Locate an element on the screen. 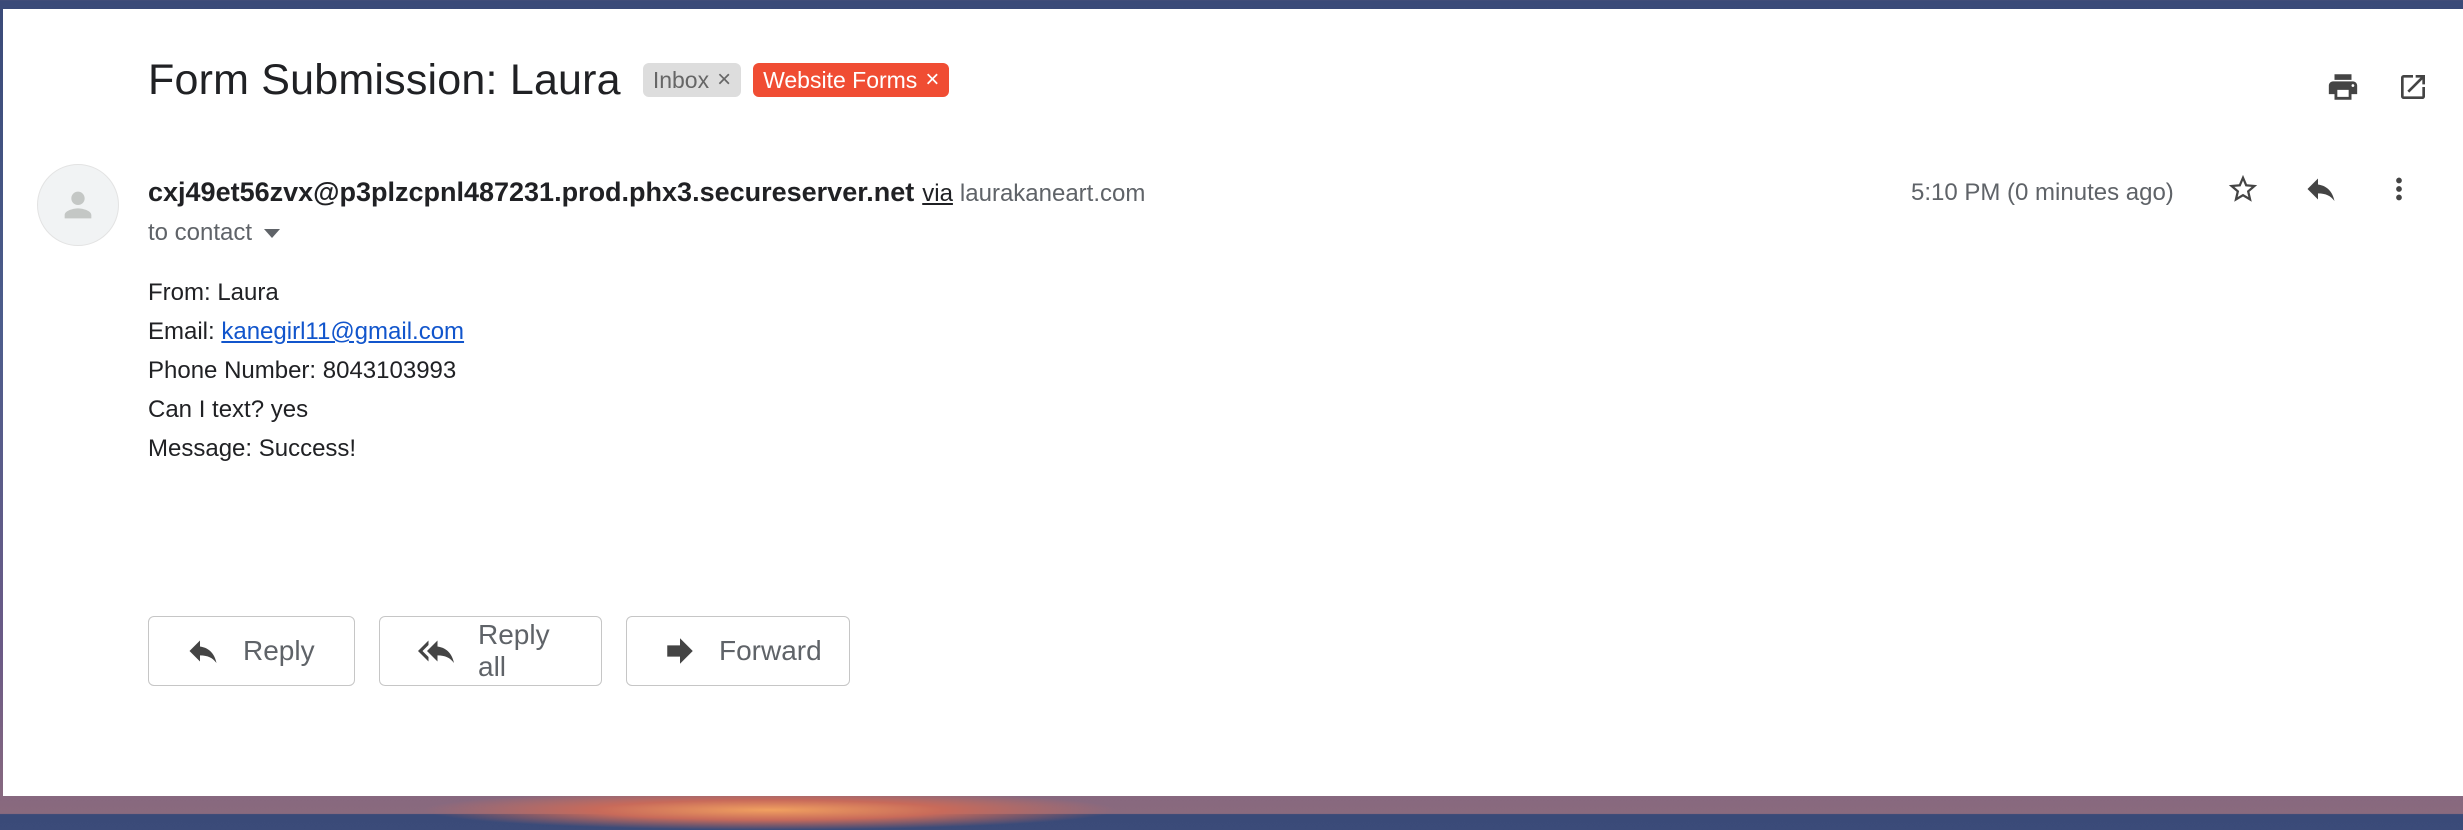 The image size is (2463, 830). reply-all-button-label: Reply all is located at coordinates (514, 650).